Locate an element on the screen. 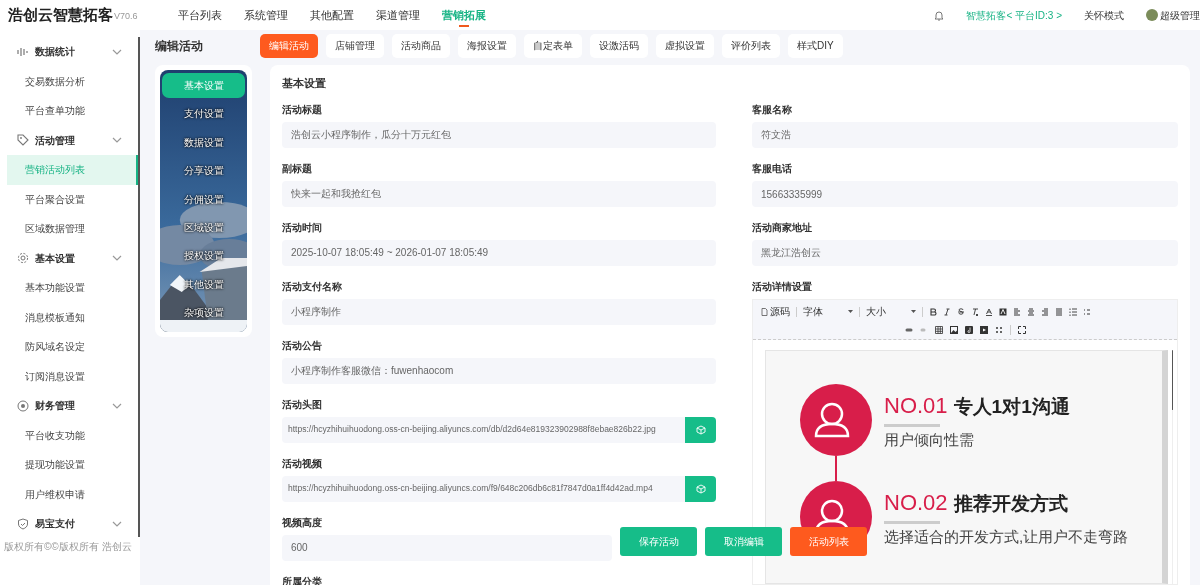 Image resolution: width=1200 pixels, height=585 pixels. bars-icon is located at coordinates (23, 51).